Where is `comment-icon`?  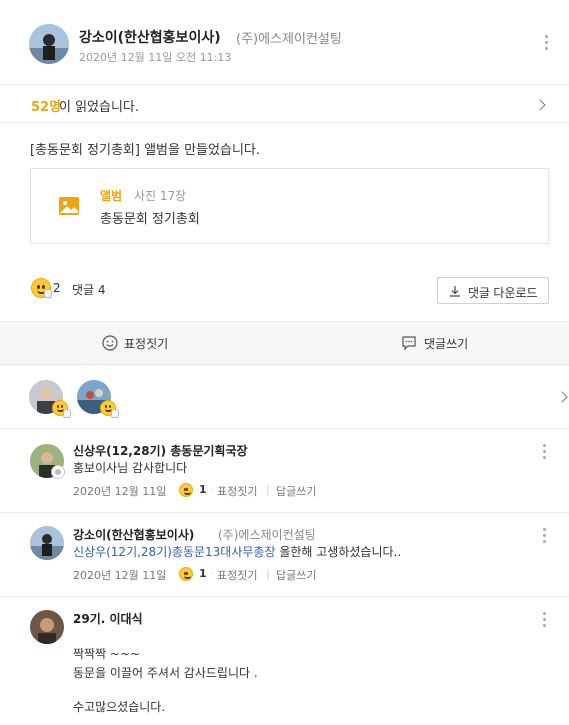
comment-icon is located at coordinates (409, 343).